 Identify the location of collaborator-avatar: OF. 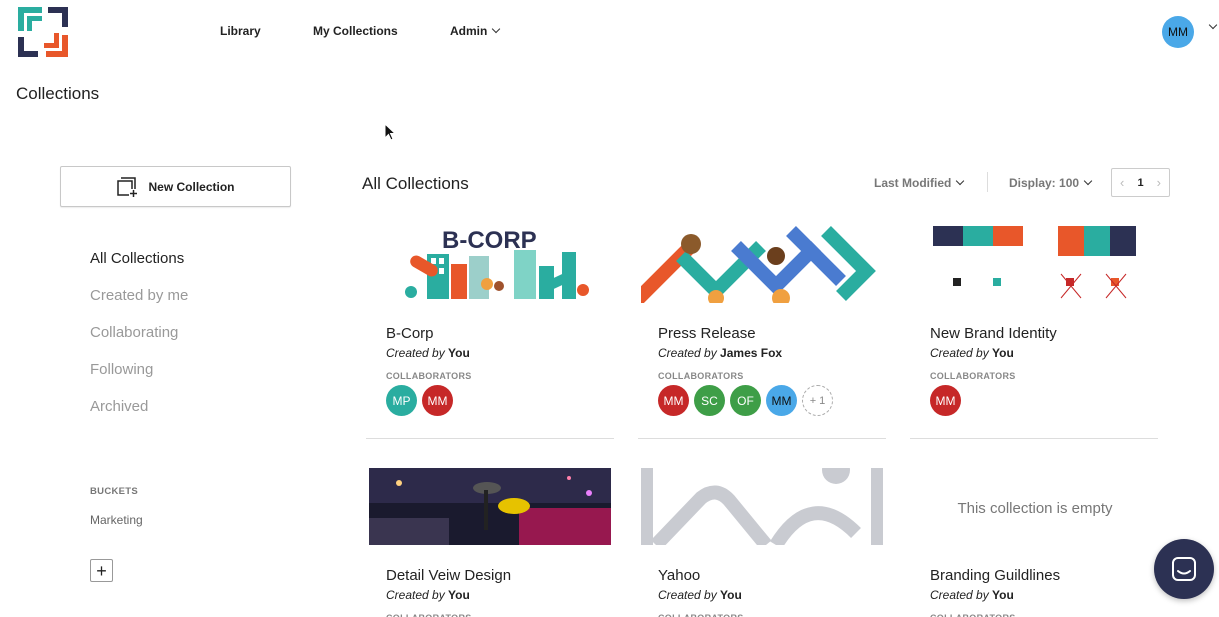
(745, 400).